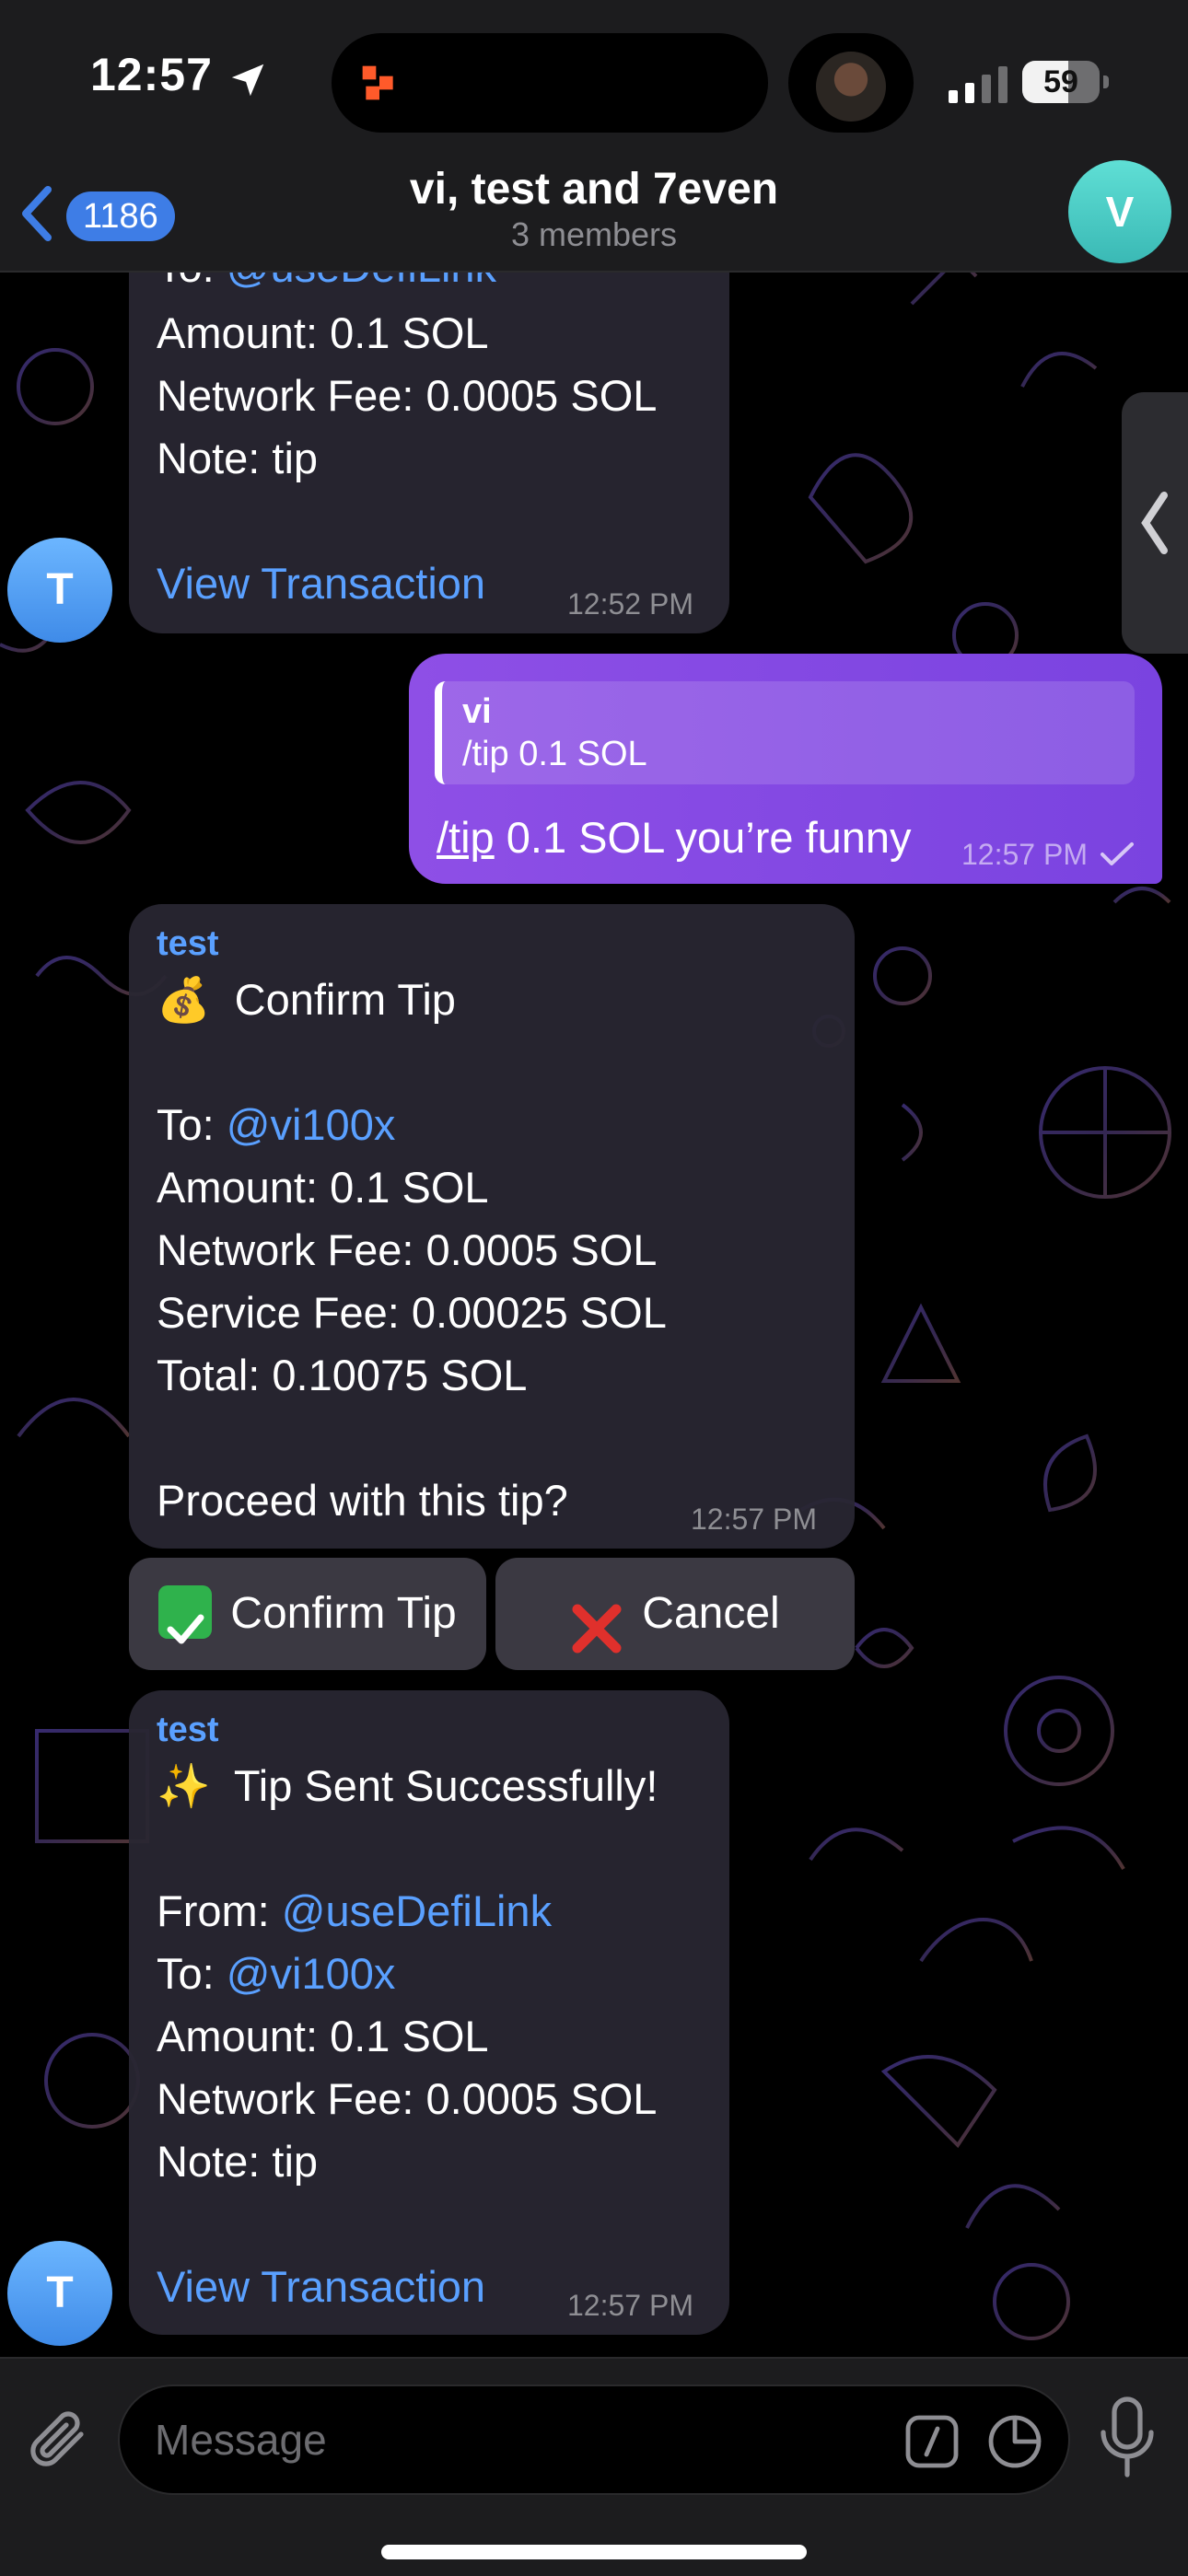 The height and width of the screenshot is (2576, 1188). I want to click on message-title: ✨ Tip Sent Successfully!, so click(407, 1785).